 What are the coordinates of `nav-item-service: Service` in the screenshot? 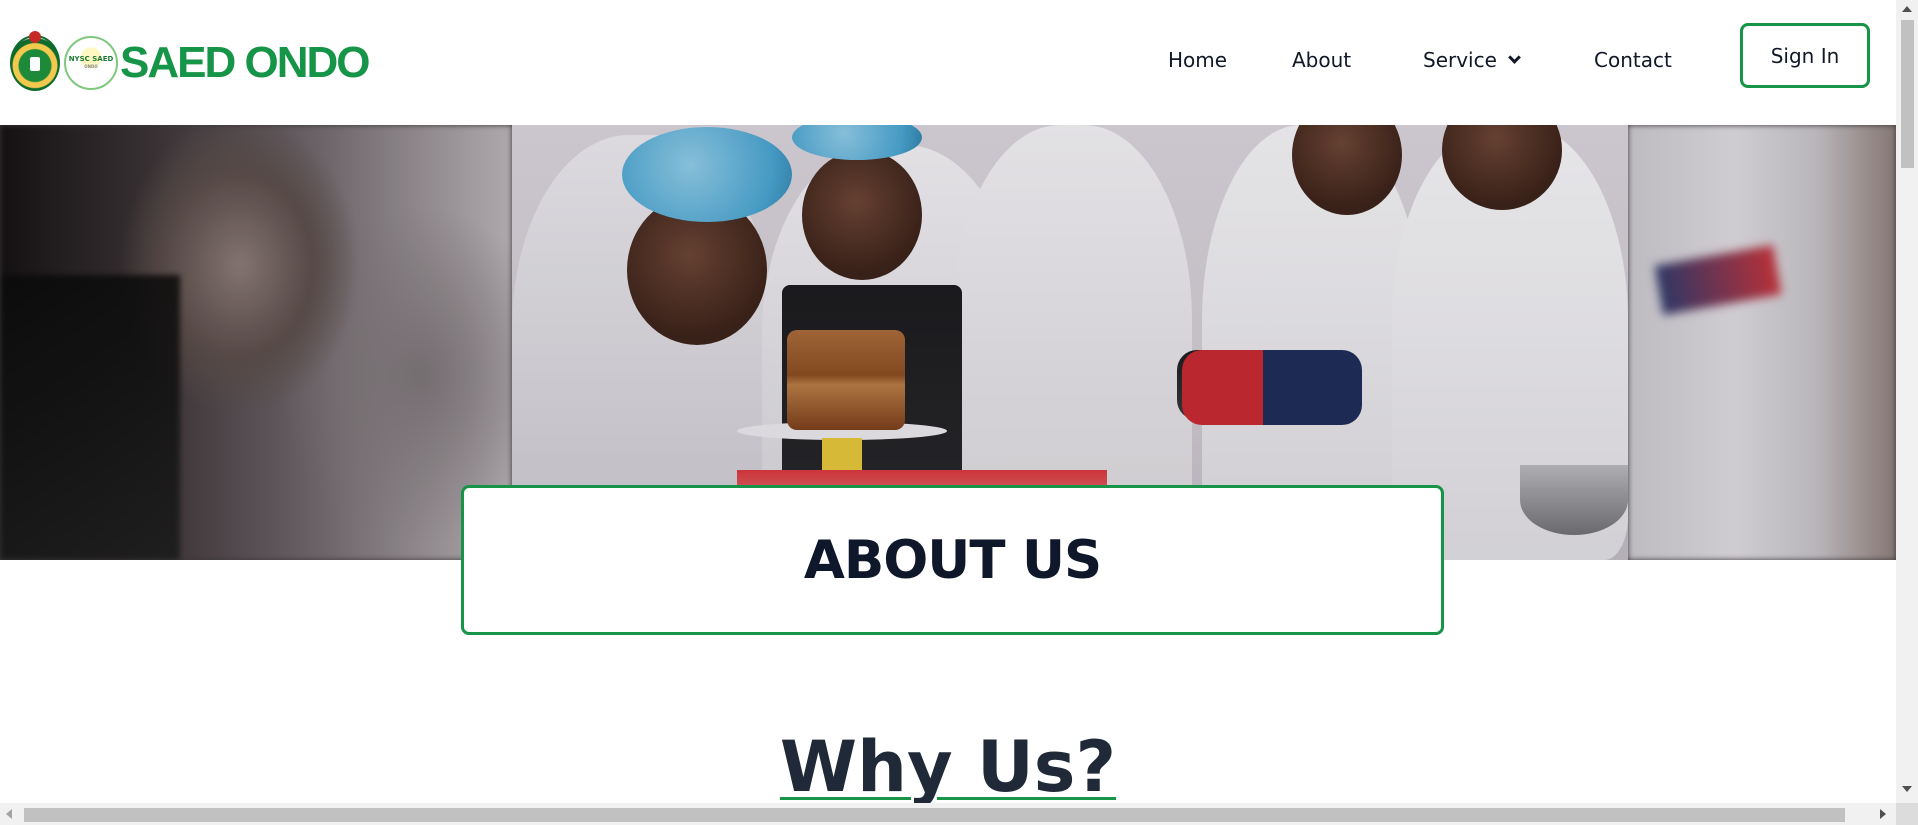 It's located at (1472, 60).